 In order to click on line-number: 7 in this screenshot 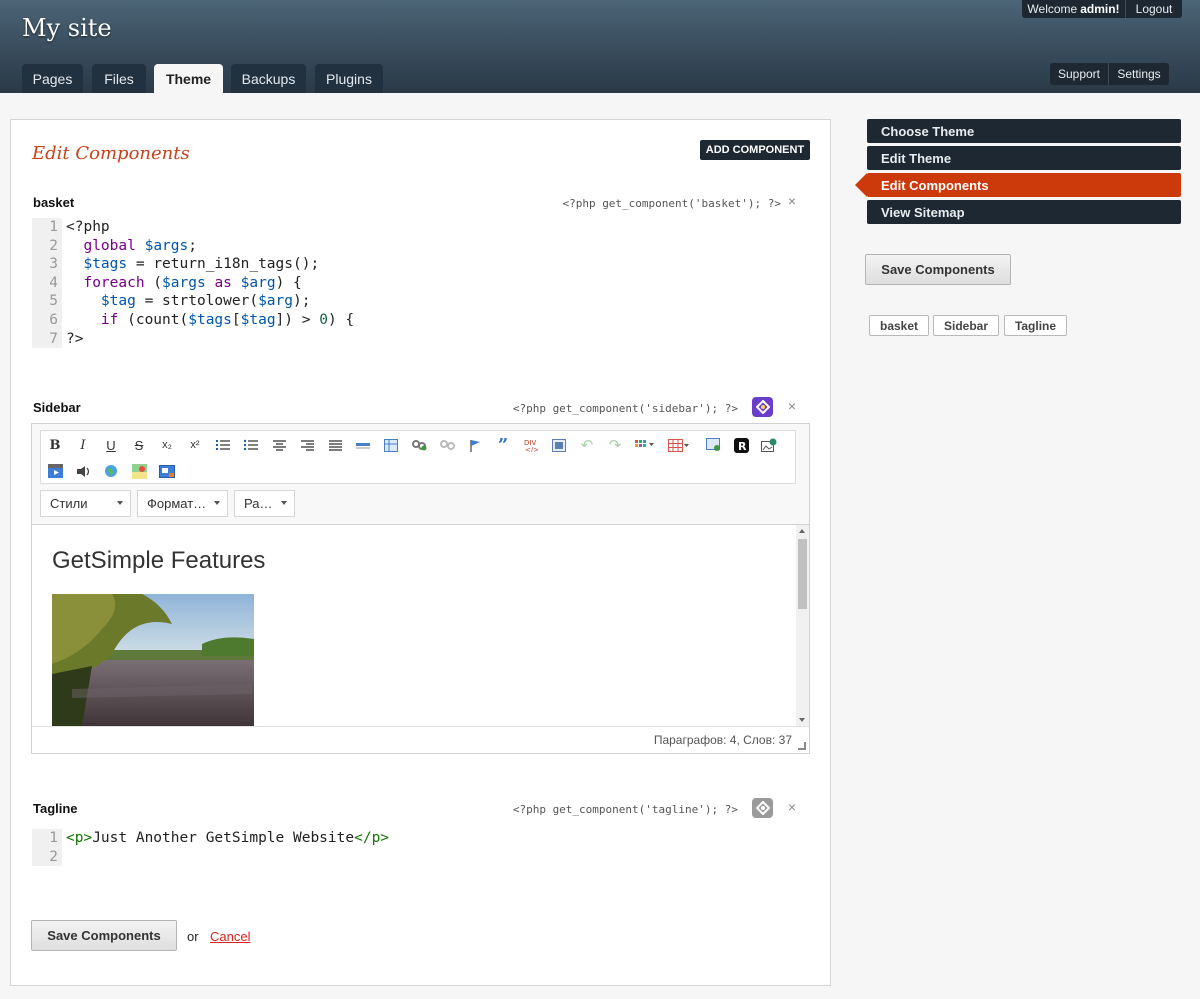, I will do `click(47, 339)`.